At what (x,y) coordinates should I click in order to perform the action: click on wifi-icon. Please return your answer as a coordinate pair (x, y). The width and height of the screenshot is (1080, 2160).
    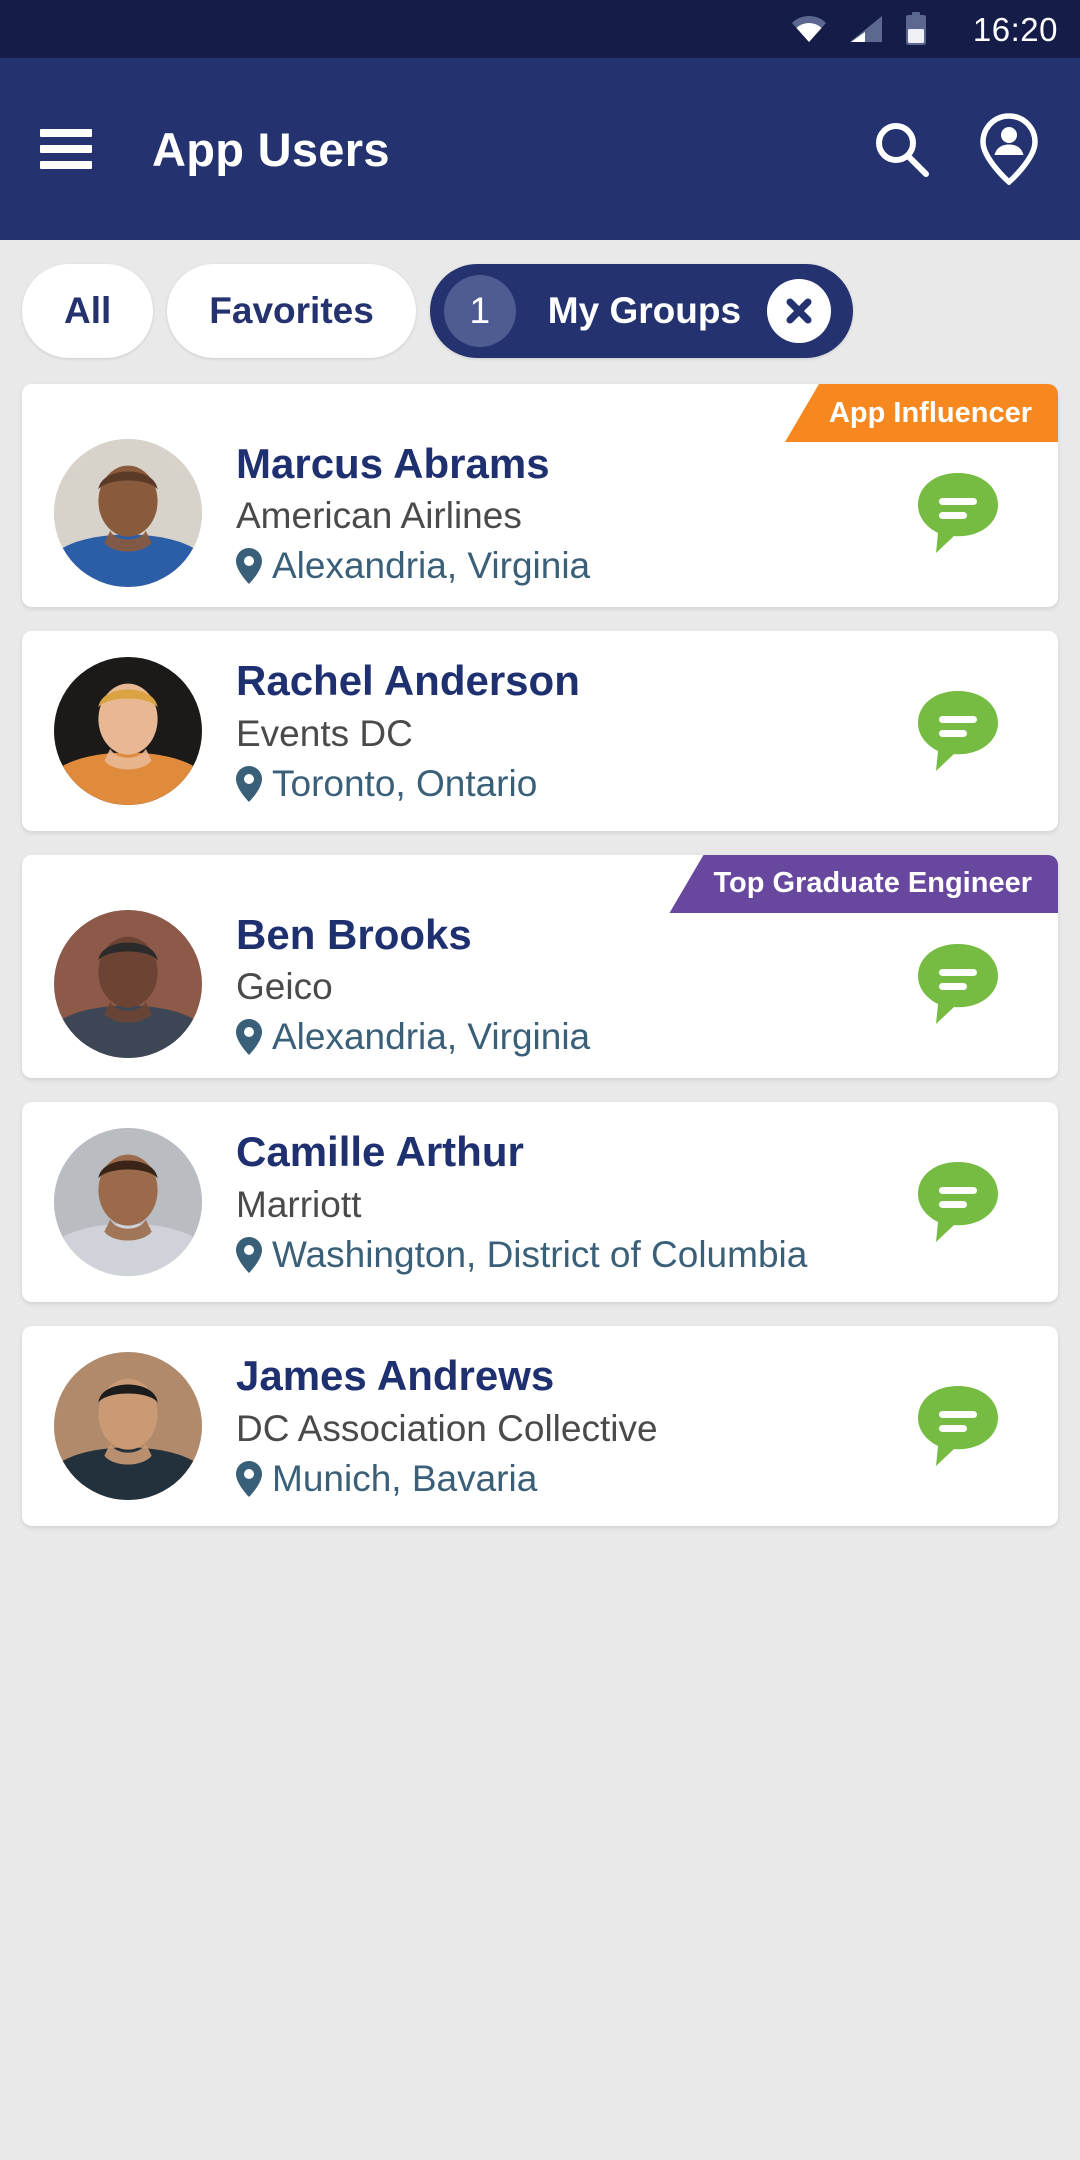
    Looking at the image, I should click on (808, 28).